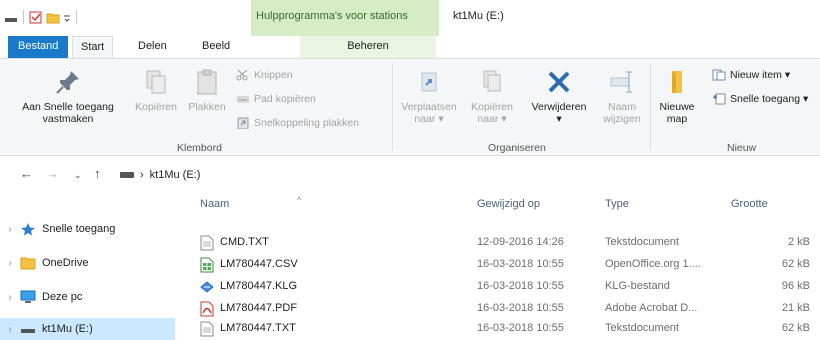 The width and height of the screenshot is (820, 340). What do you see at coordinates (87, 329) in the screenshot?
I see `nav-item-drive: › kt1Mu (E:)` at bounding box center [87, 329].